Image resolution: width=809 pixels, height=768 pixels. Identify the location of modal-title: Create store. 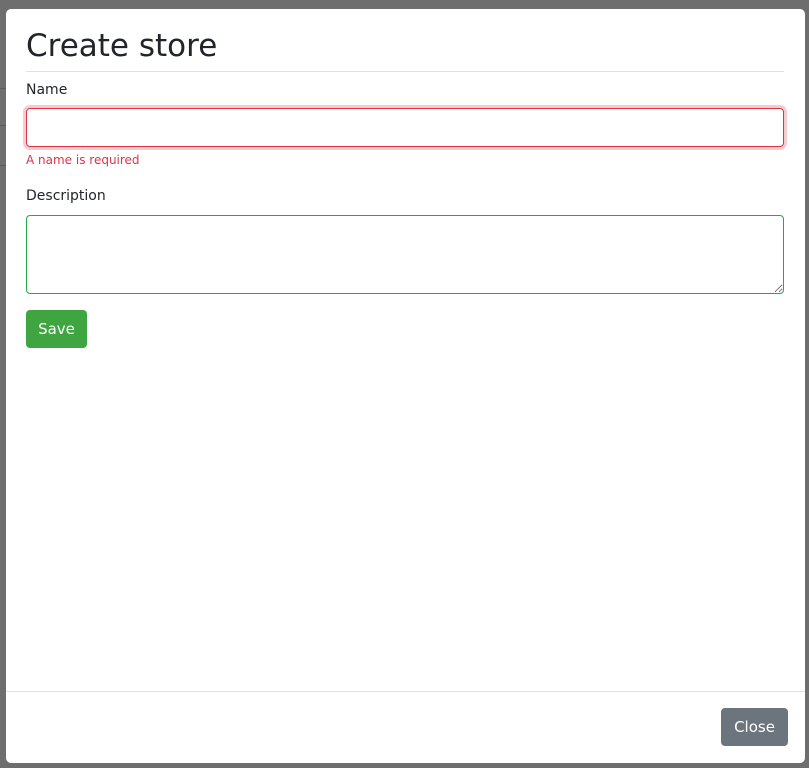
(122, 46).